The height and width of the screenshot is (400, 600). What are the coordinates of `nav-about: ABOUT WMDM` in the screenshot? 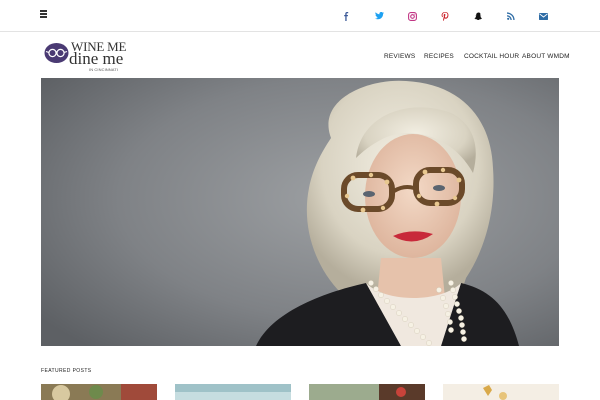 It's located at (546, 56).